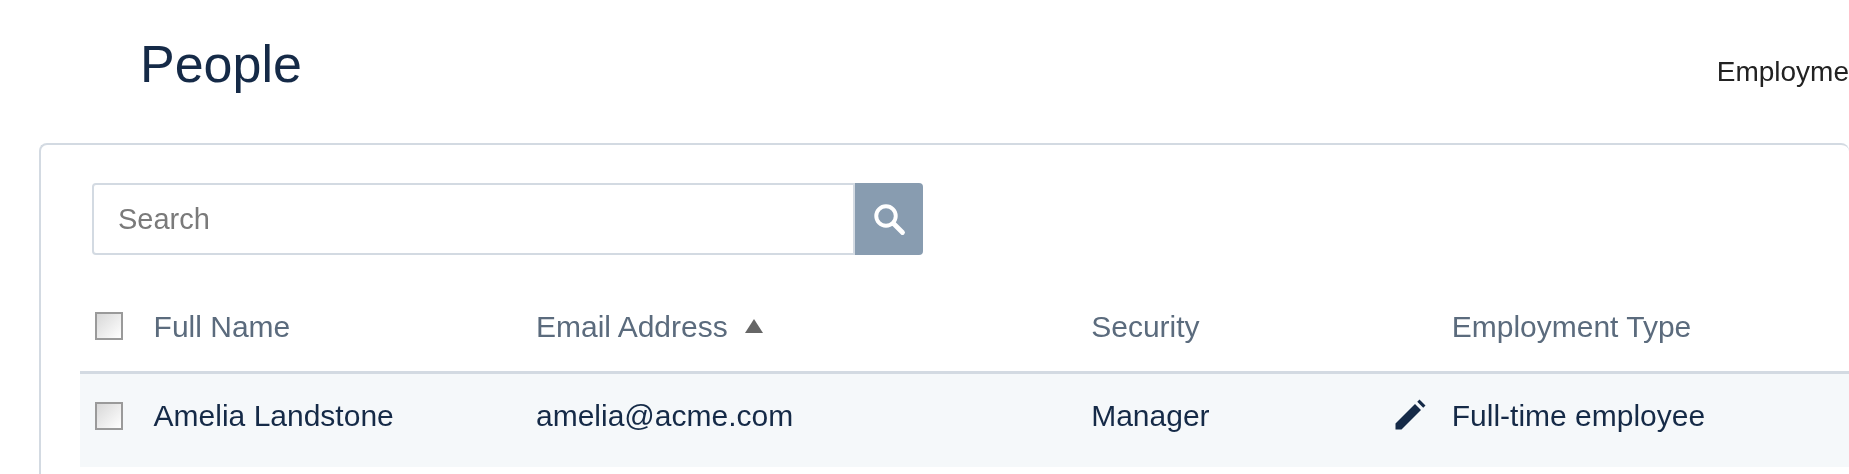 This screenshot has height=474, width=1849. Describe the element at coordinates (1145, 326) in the screenshot. I see `column-header: Security` at that location.